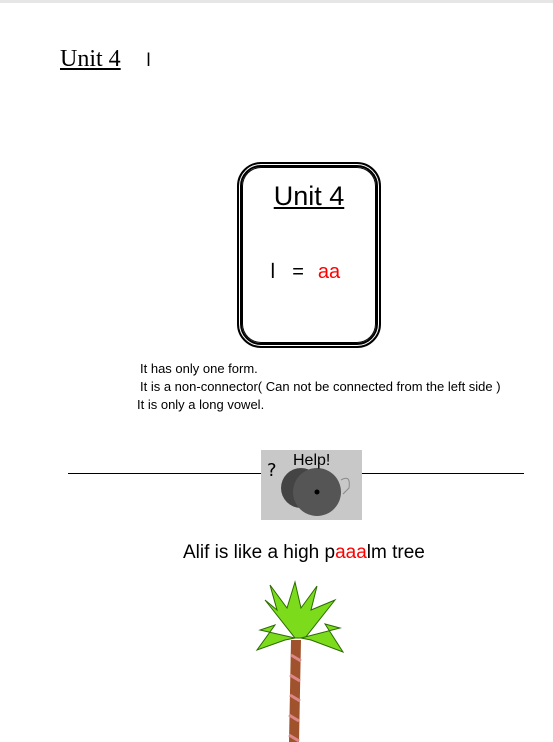 This screenshot has height=742, width=553. Describe the element at coordinates (305, 271) in the screenshot. I see `card-equation: ا = aa` at that location.